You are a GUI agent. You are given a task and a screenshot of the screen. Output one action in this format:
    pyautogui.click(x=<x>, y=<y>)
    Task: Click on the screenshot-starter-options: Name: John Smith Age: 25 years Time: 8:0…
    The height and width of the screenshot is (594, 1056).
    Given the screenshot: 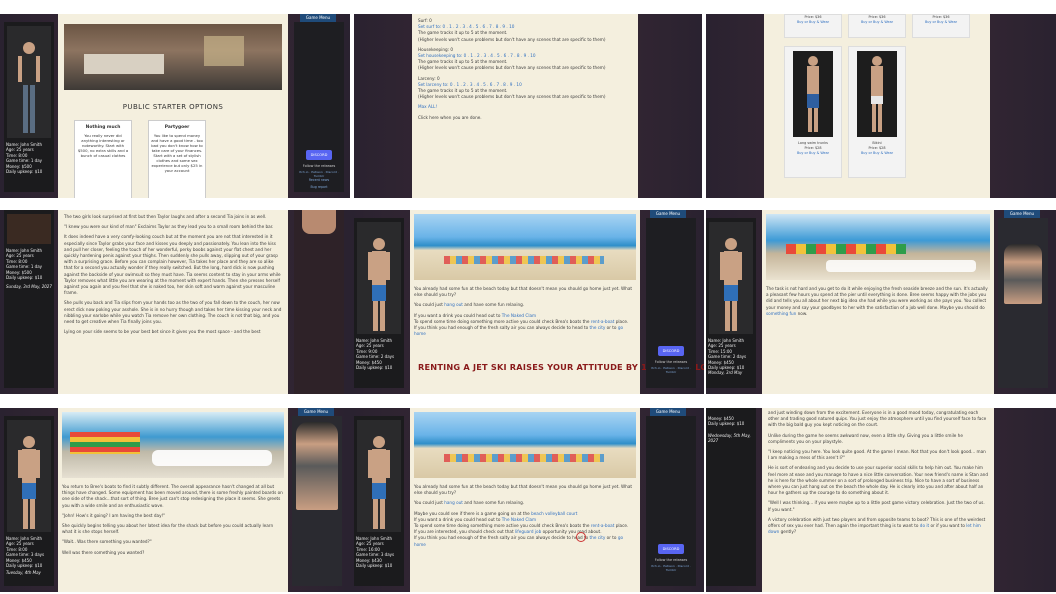 What is the action you would take?
    pyautogui.click(x=175, y=106)
    